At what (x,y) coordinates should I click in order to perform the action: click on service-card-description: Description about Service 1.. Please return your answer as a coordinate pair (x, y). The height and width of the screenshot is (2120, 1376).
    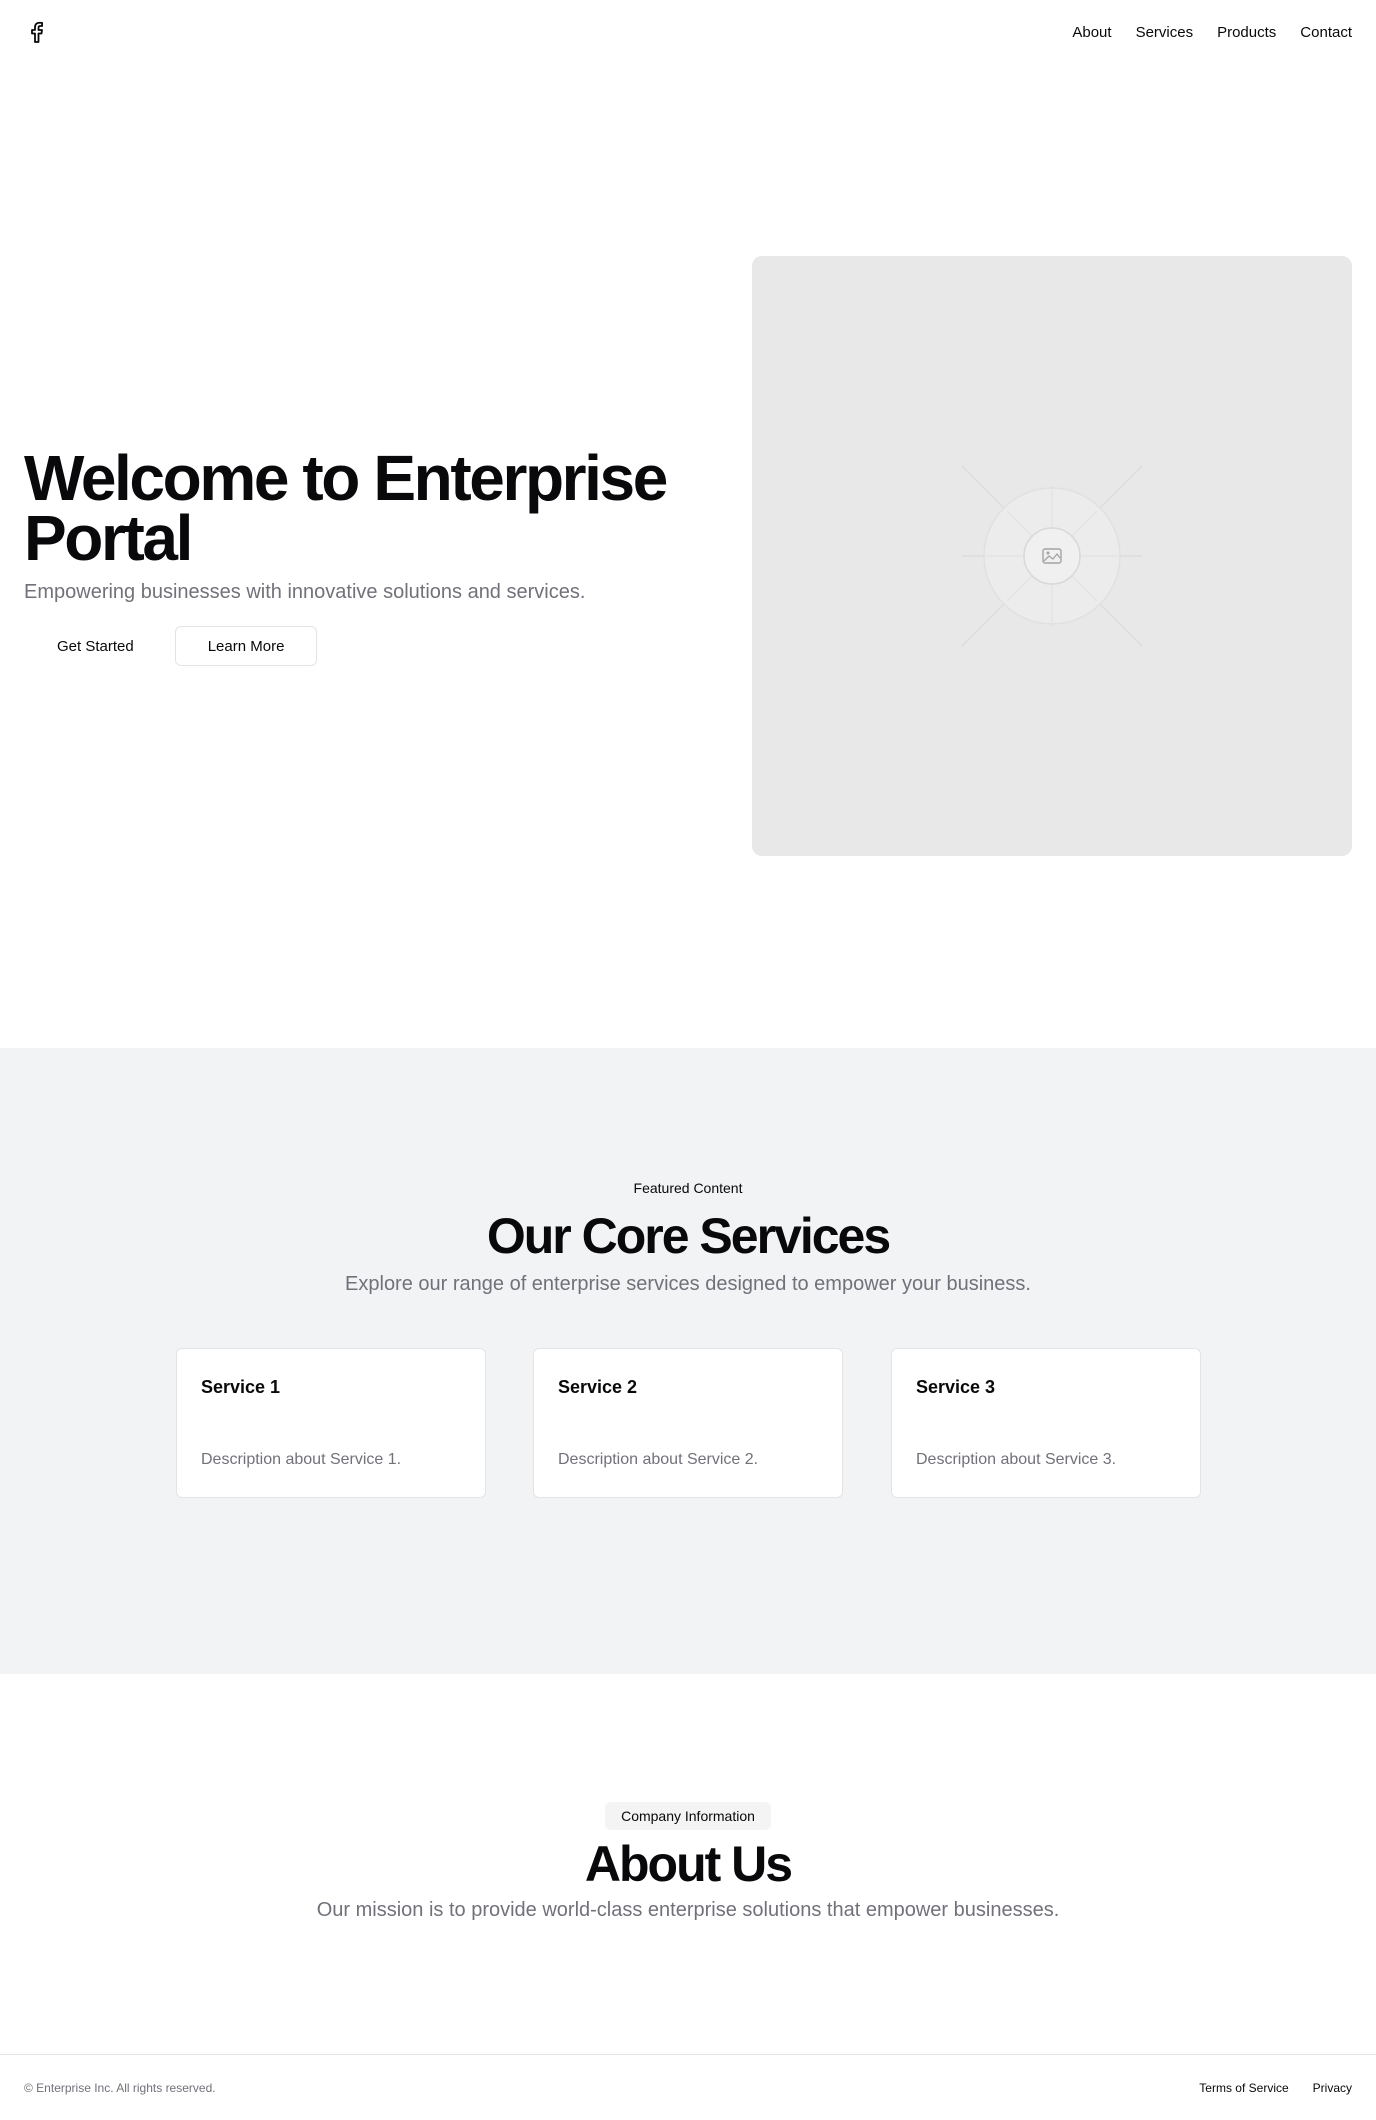
    Looking at the image, I should click on (301, 1459).